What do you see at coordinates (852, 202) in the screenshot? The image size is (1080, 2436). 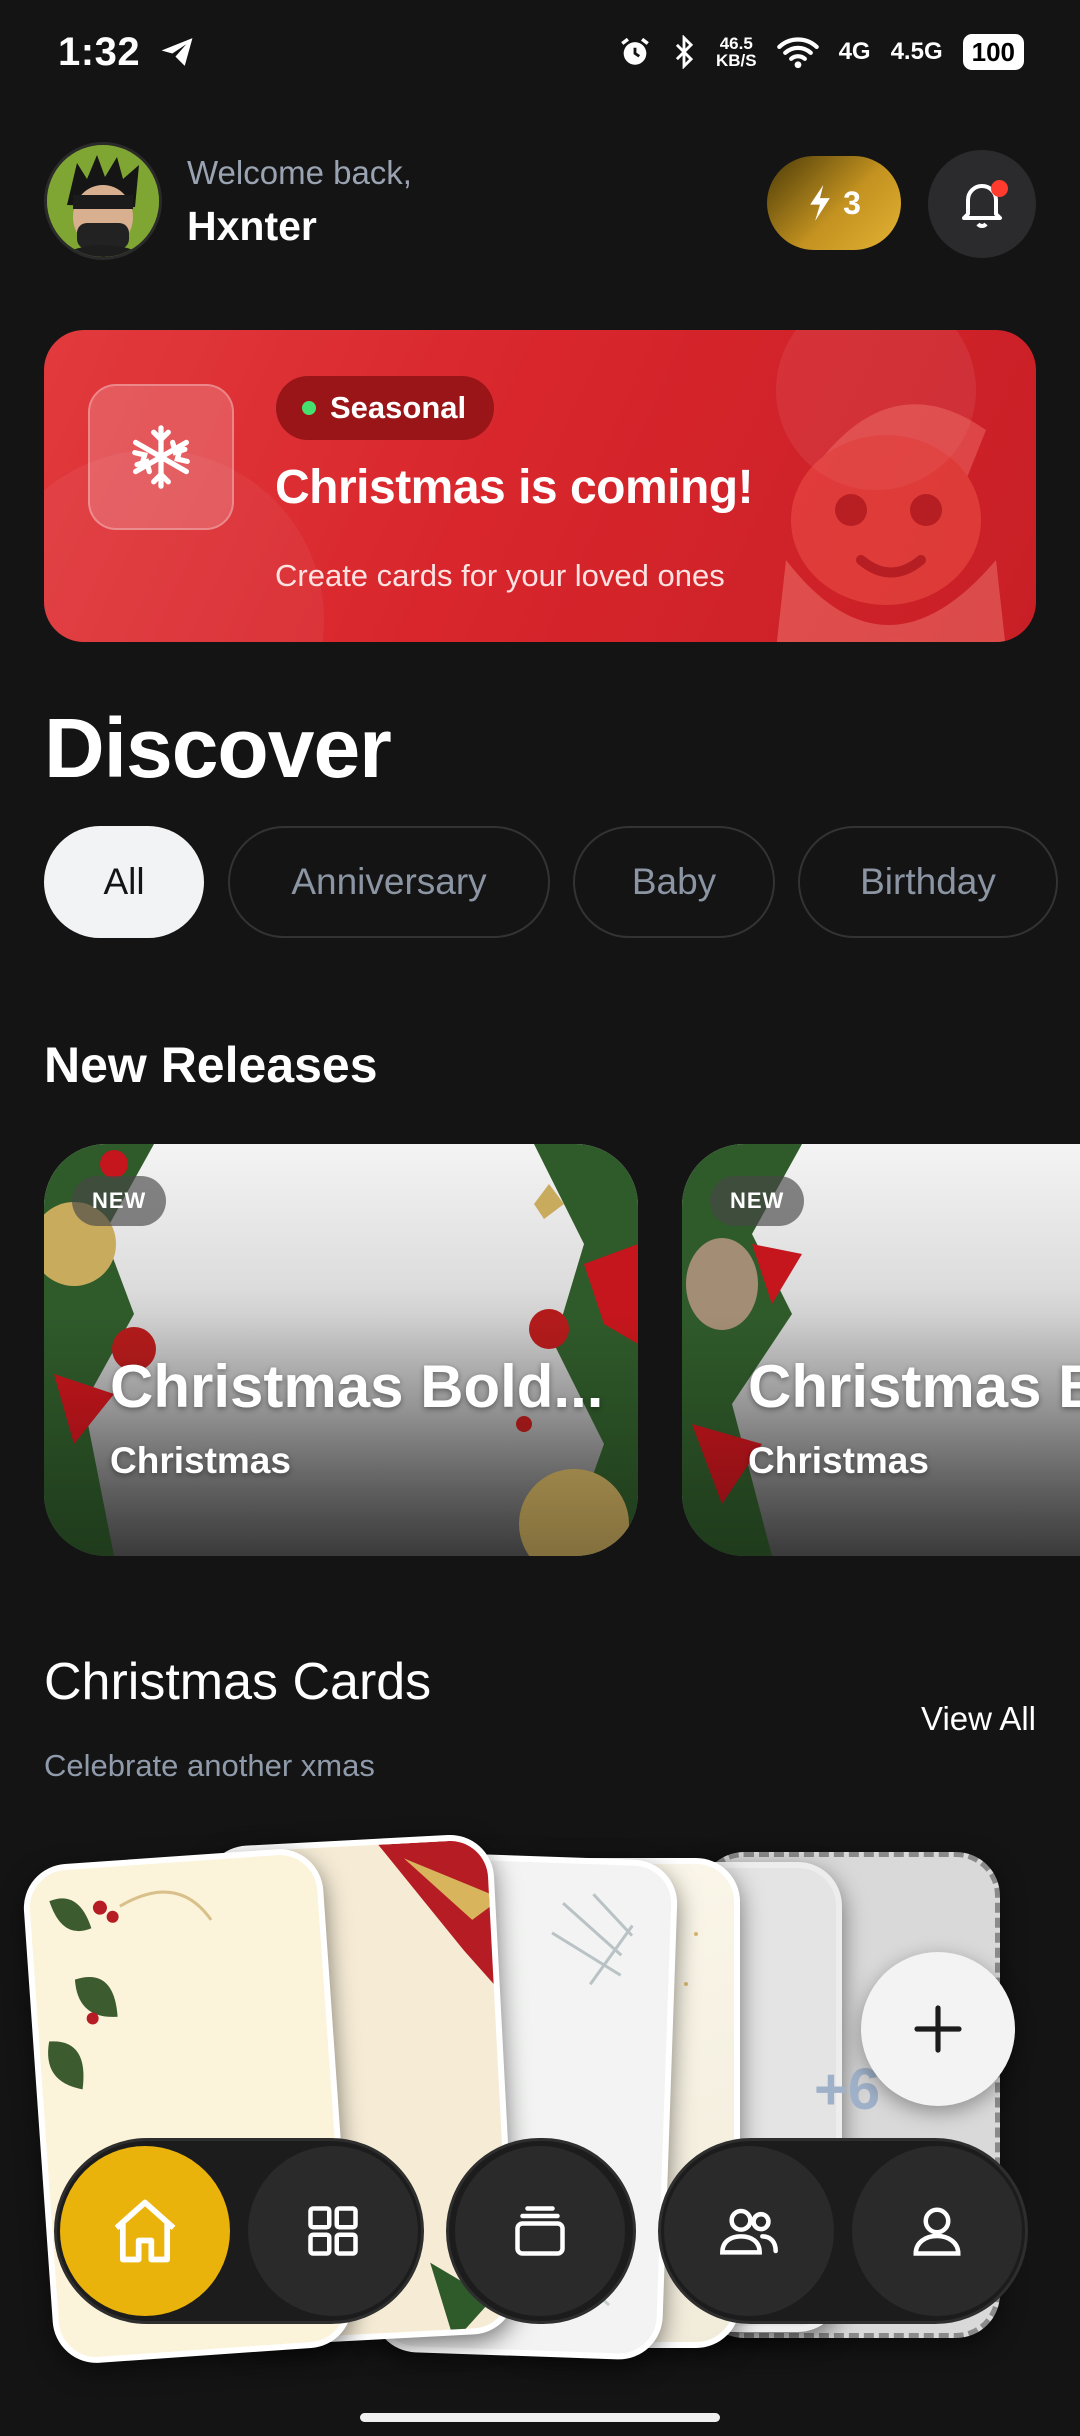 I see `energy-count: 3` at bounding box center [852, 202].